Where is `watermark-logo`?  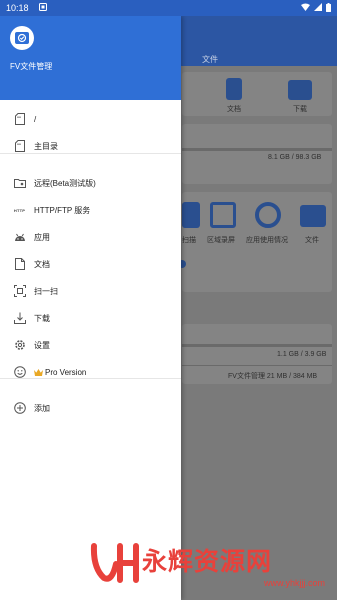
watermark-logo is located at coordinates (114, 563).